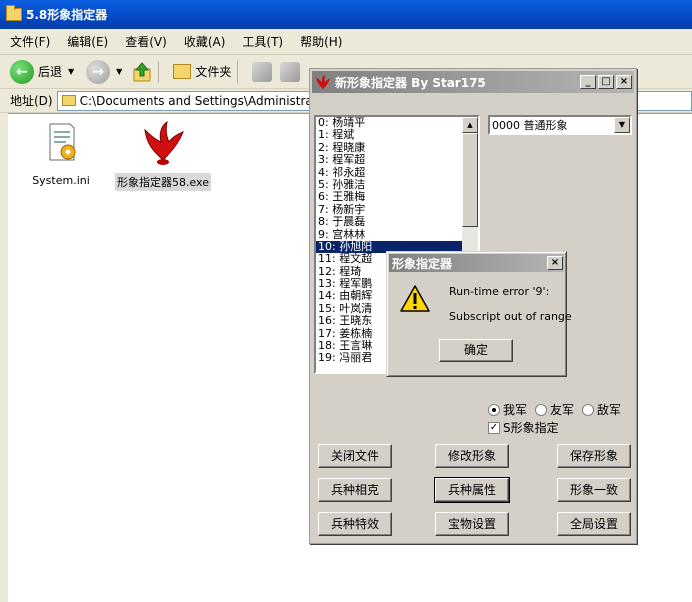 This screenshot has height=602, width=692. Describe the element at coordinates (397, 221) in the screenshot. I see `list-item: 8: 于晨磊` at that location.